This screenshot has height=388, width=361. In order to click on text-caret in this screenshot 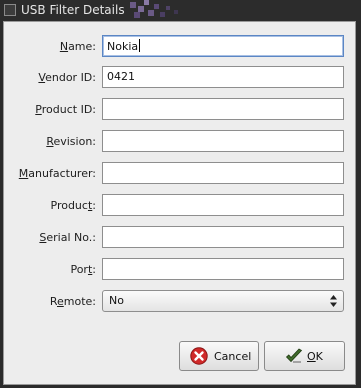, I will do `click(140, 45)`.